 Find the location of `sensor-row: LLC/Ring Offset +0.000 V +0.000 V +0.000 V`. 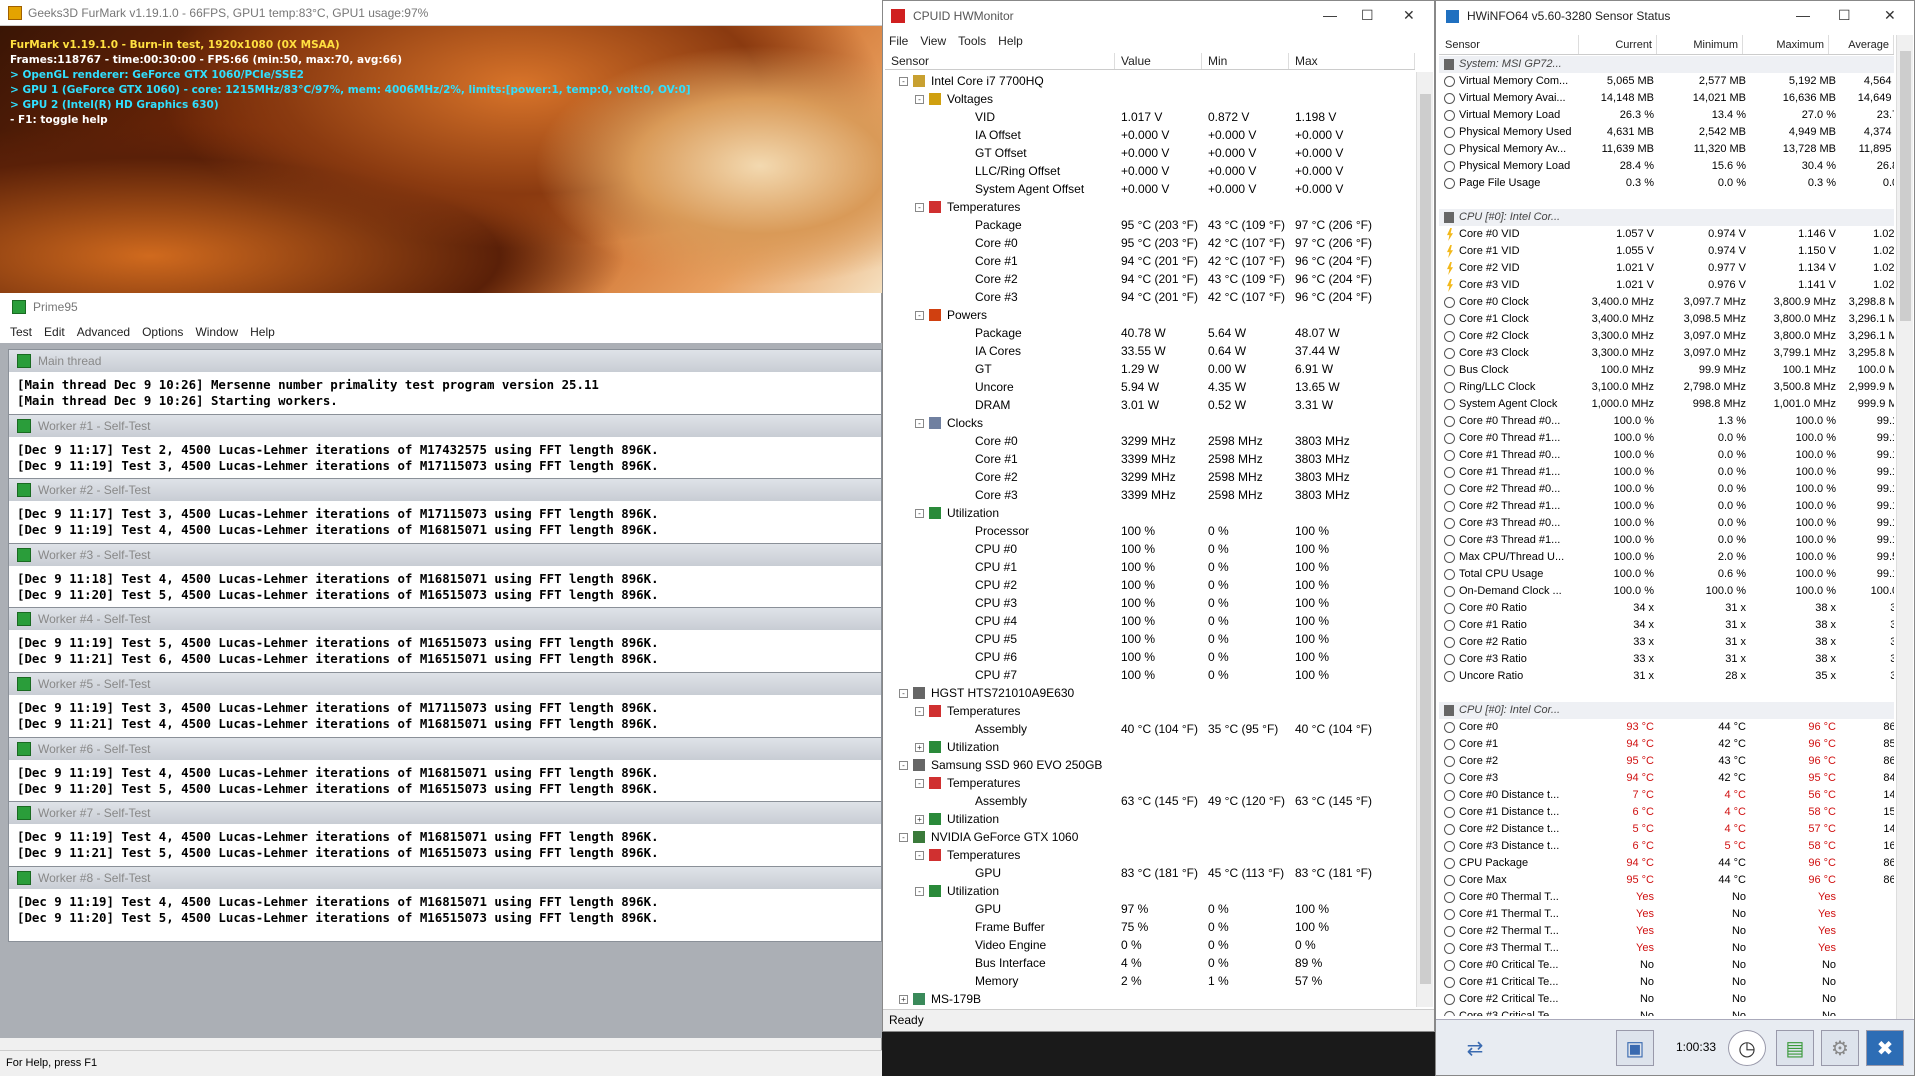

sensor-row: LLC/Ring Offset +0.000 V +0.000 V +0.000 V is located at coordinates (1150, 171).